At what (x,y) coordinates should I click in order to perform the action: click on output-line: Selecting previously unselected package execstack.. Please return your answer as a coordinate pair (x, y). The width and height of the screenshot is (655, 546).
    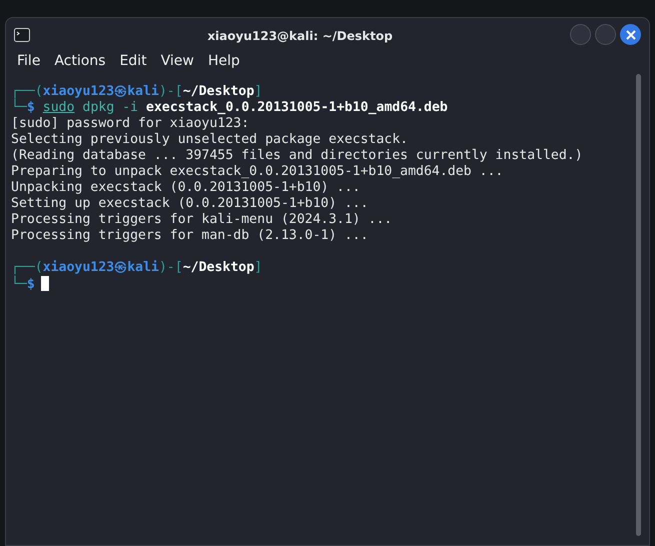
    Looking at the image, I should click on (209, 139).